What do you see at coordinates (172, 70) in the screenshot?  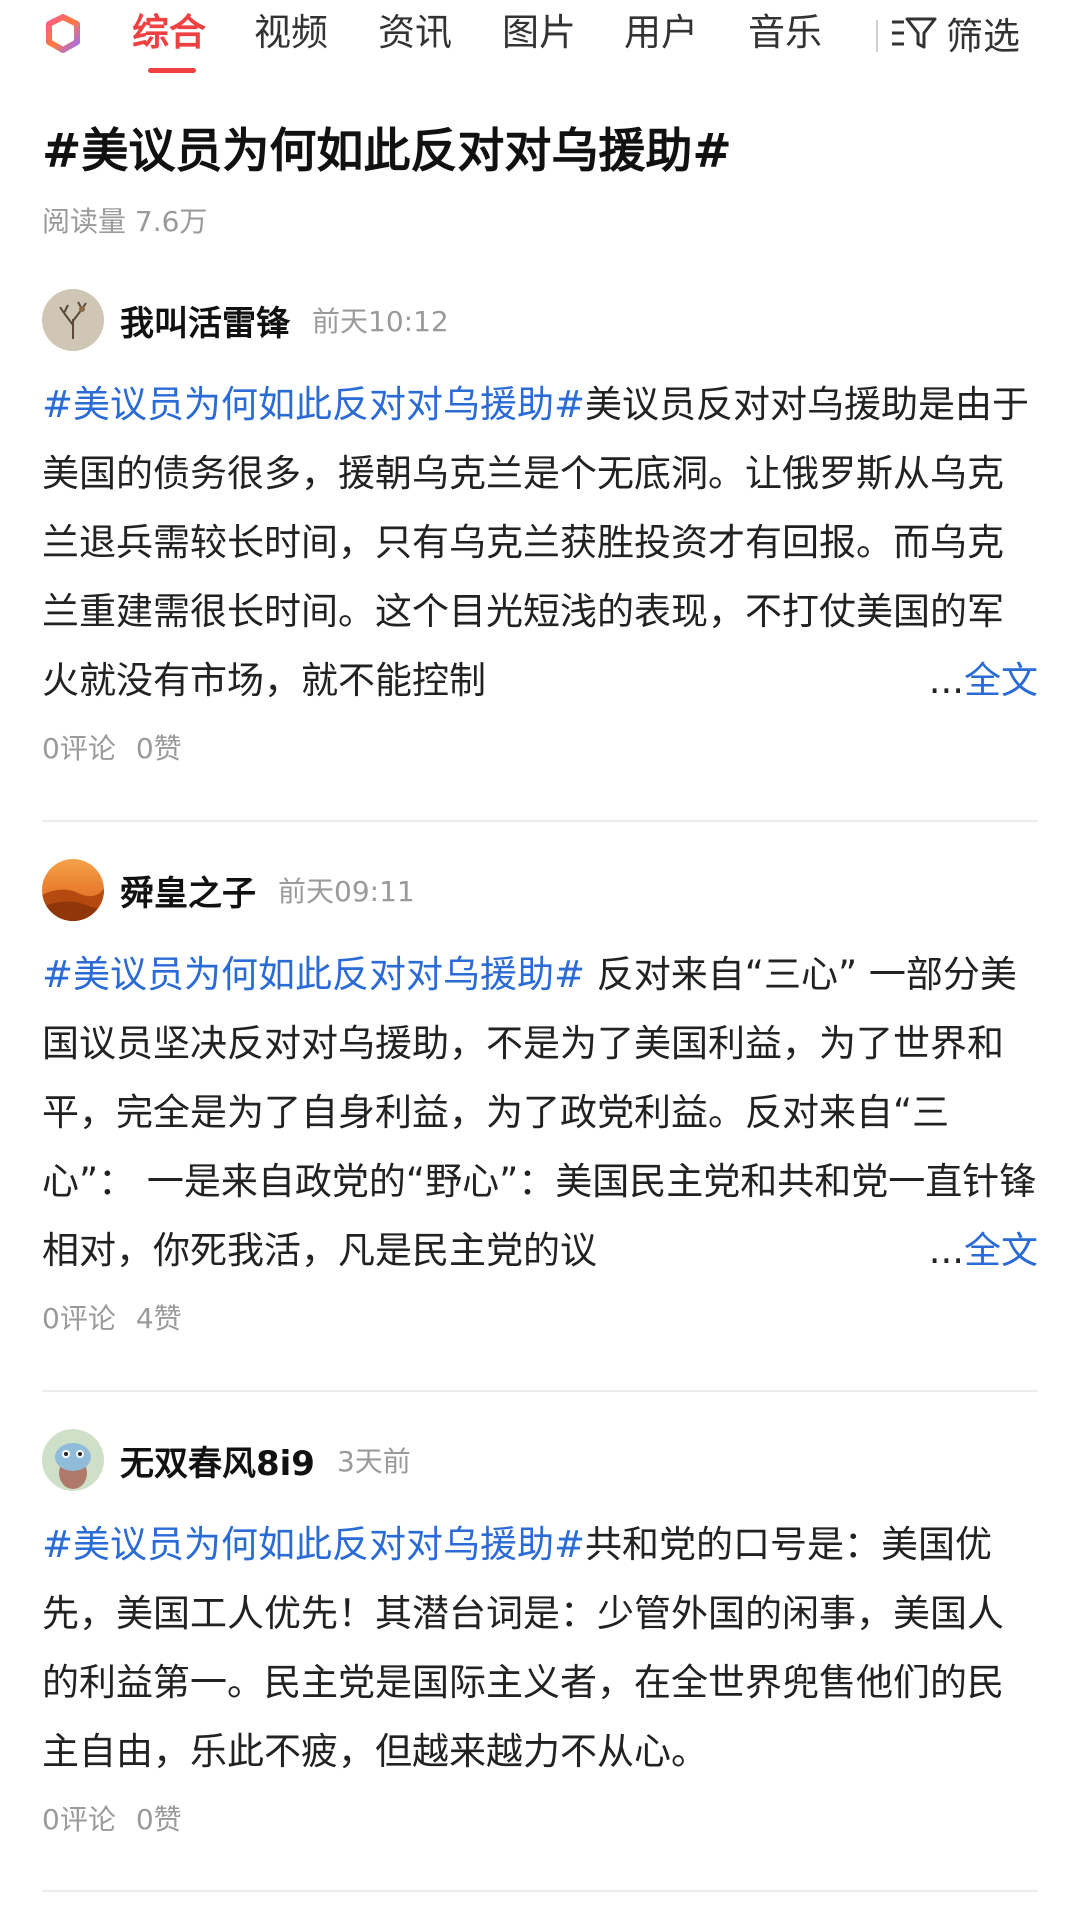 I see `active-tab-indicator` at bounding box center [172, 70].